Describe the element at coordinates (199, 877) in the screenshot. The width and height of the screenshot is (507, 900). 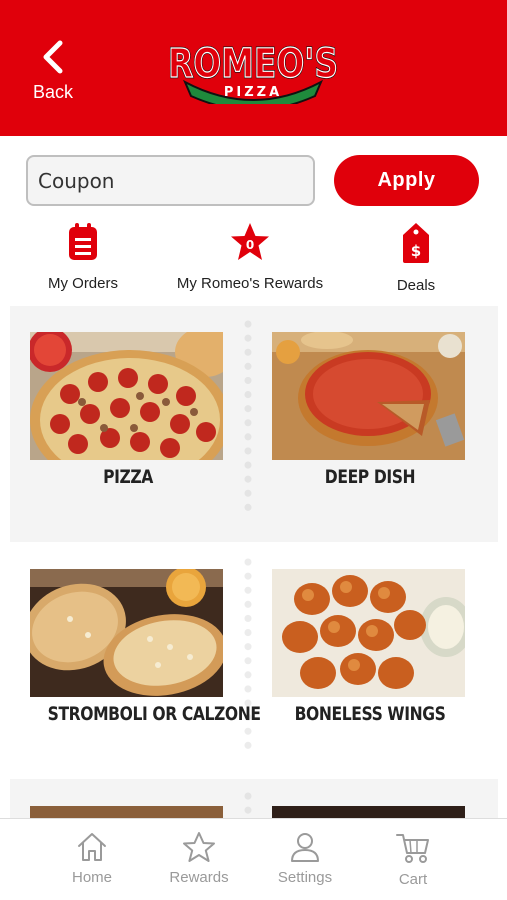
I see `tab-rewards-label: Rewards` at that location.